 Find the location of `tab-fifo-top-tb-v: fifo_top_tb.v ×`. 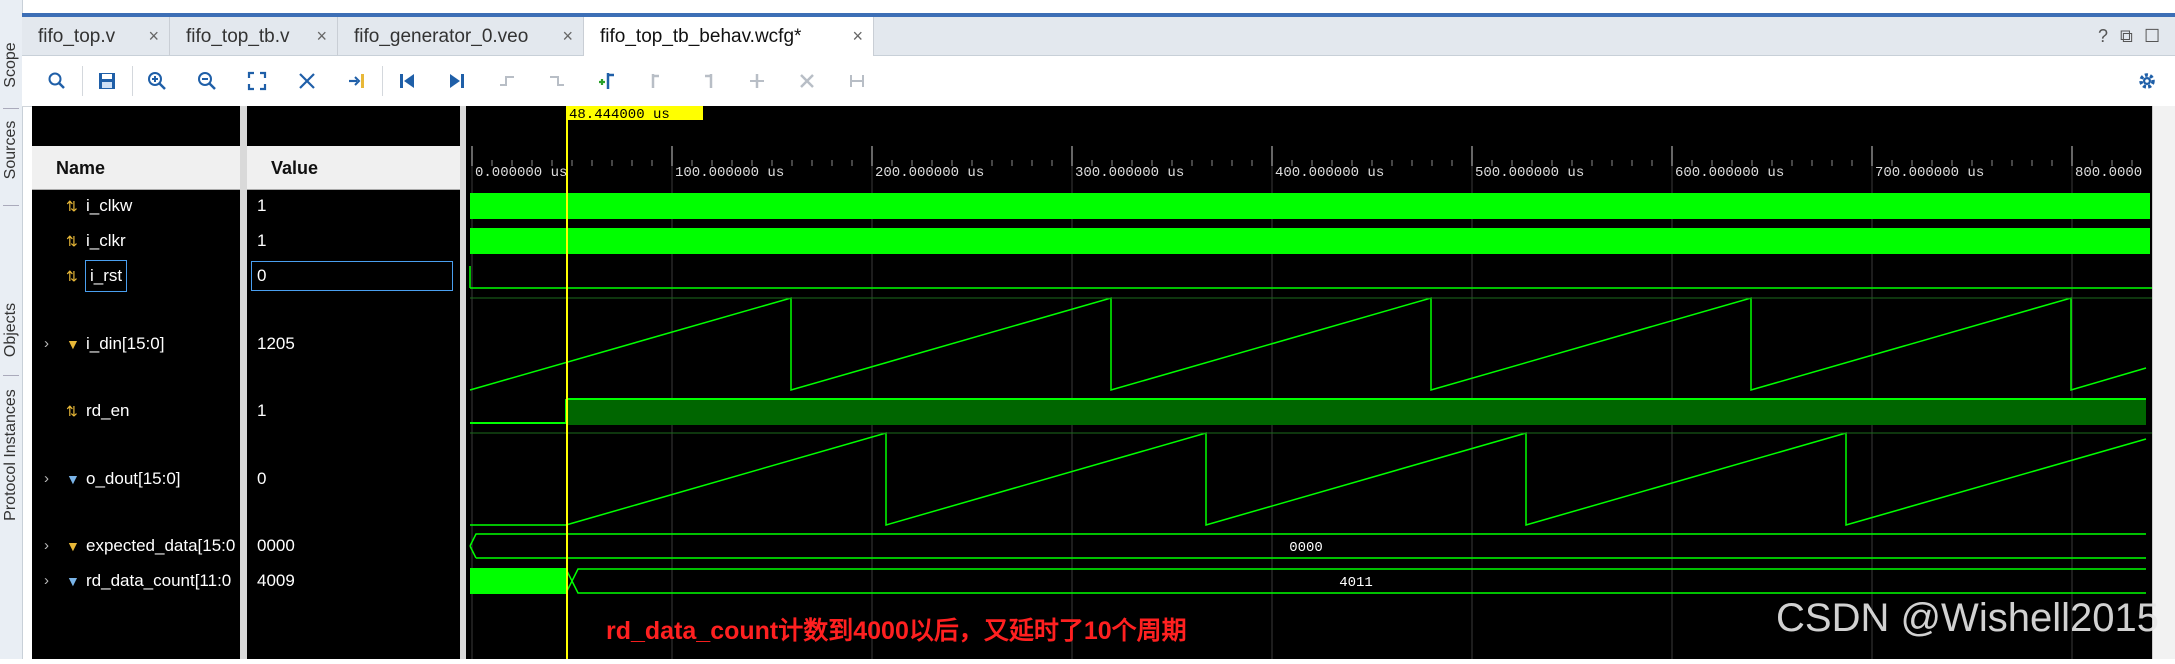

tab-fifo-top-tb-v: fifo_top_tb.v × is located at coordinates (254, 36).